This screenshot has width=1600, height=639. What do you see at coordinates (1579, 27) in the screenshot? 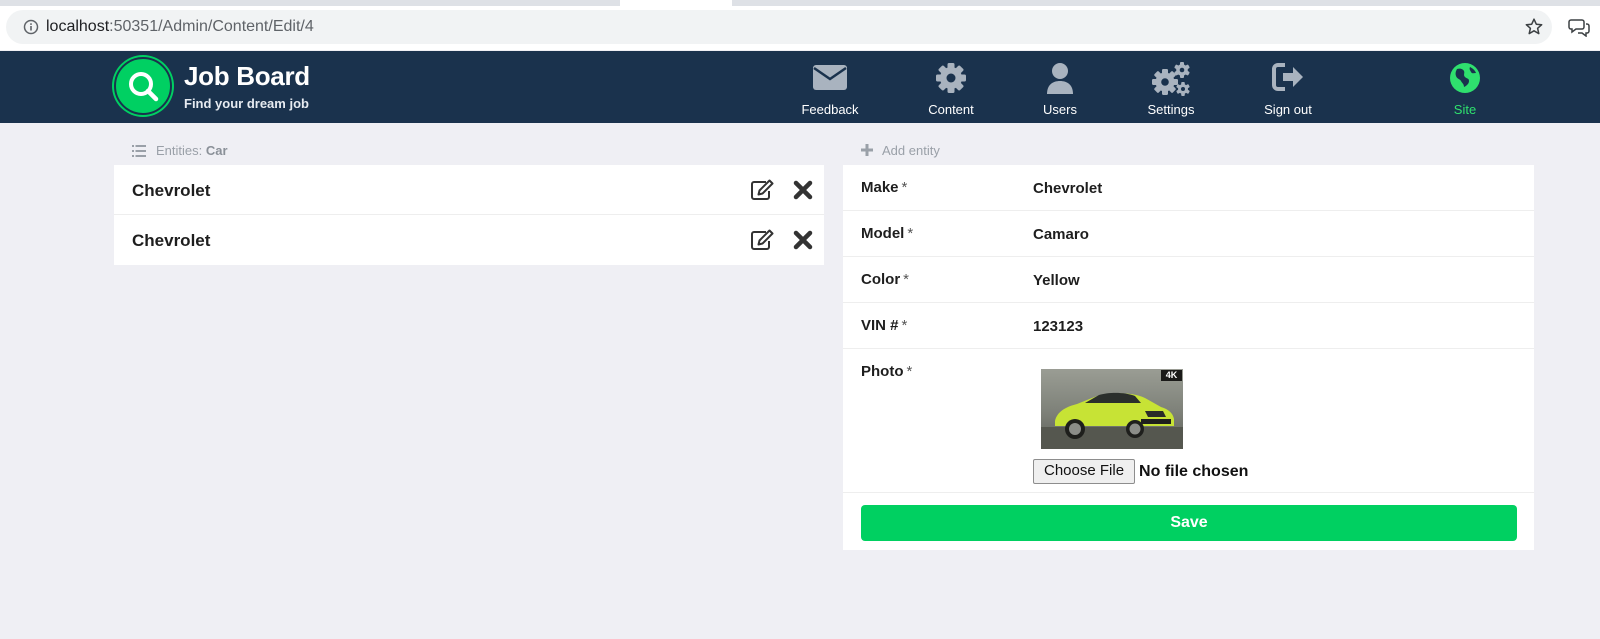
I see `chat-icon` at bounding box center [1579, 27].